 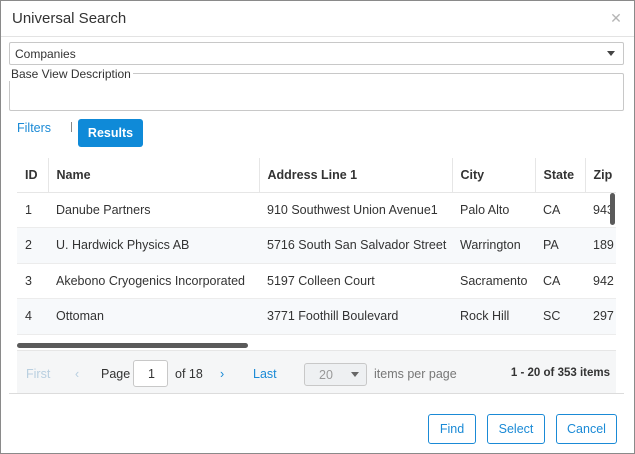 What do you see at coordinates (153, 281) in the screenshot?
I see `cell-name: Akebono Cryogenics Incorporated` at bounding box center [153, 281].